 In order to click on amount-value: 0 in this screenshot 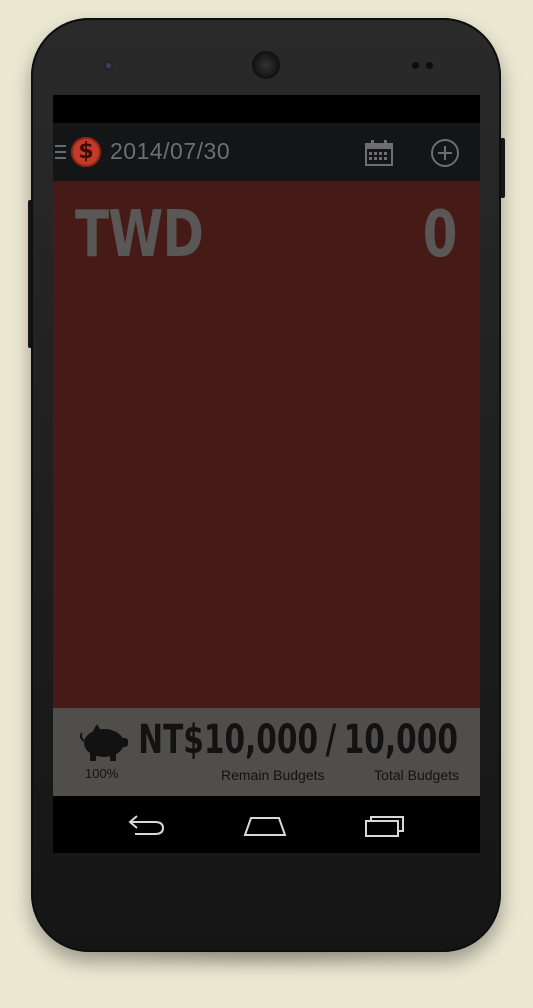, I will do `click(440, 235)`.